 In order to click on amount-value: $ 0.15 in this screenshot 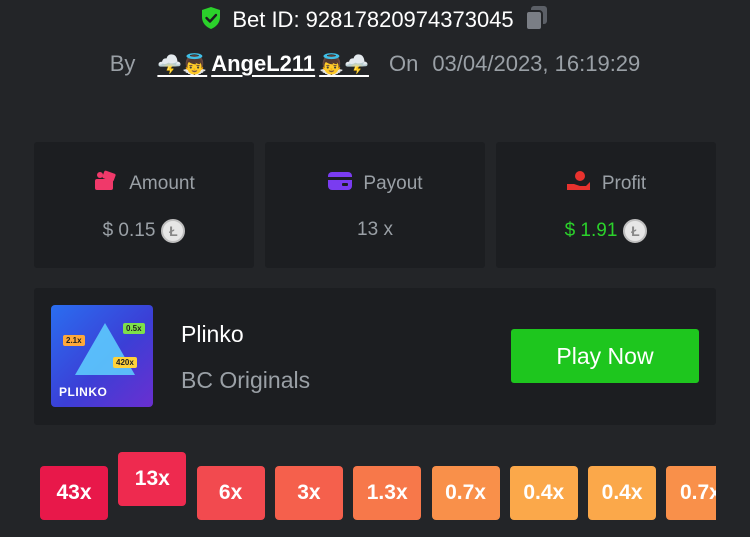, I will do `click(129, 230)`.